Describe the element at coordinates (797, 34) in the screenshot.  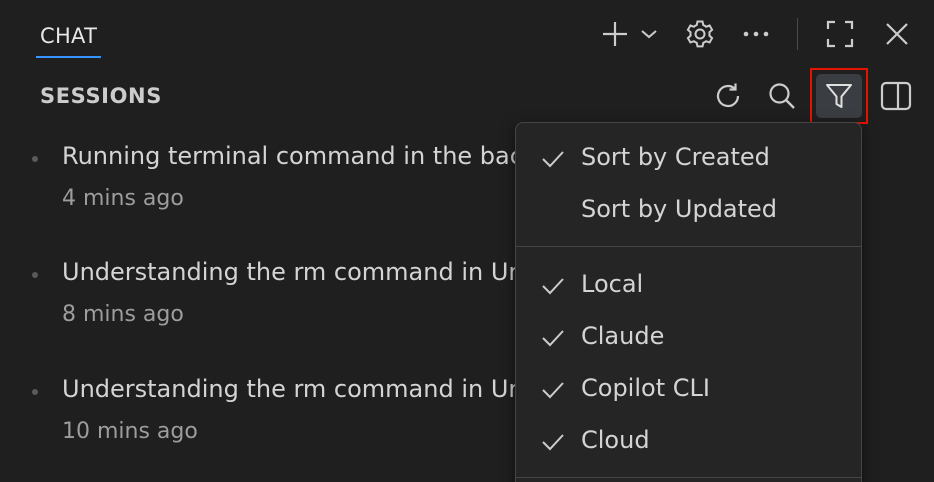
I see `header-separator` at that location.